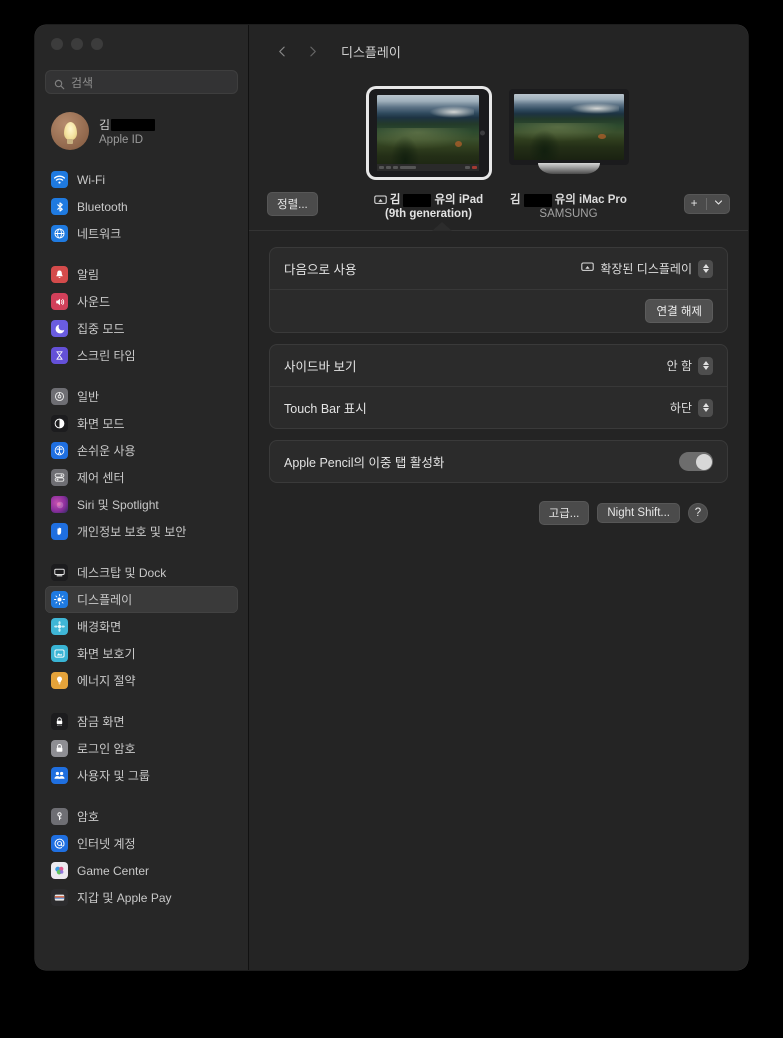  What do you see at coordinates (141, 721) in the screenshot?
I see `sidebar-item-lock-screen: 잠금 화면` at bounding box center [141, 721].